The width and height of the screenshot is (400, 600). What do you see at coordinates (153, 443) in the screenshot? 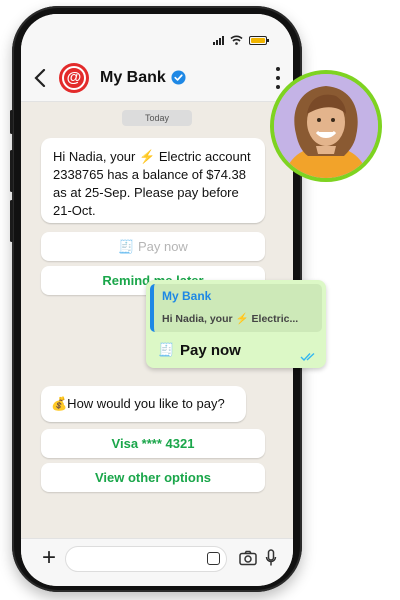
I see `visa-card-button: Visa **** 4321` at bounding box center [153, 443].